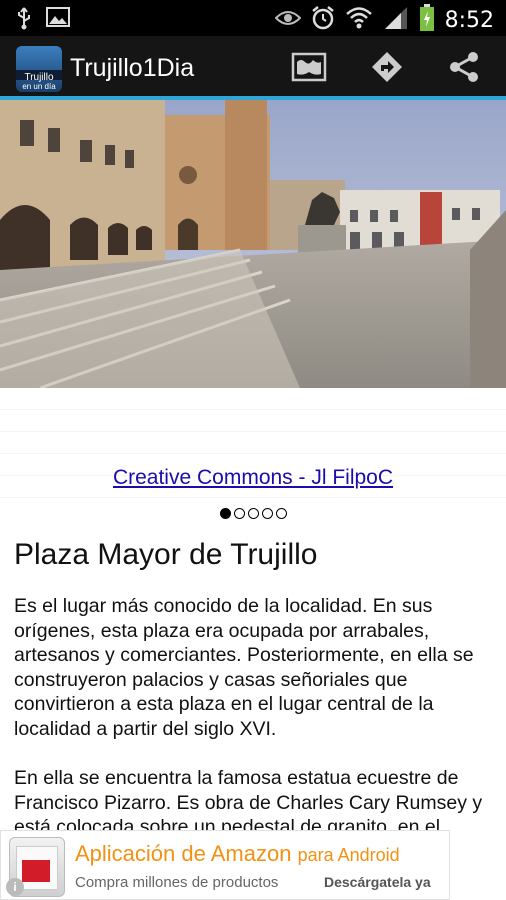  I want to click on usb-icon, so click(24, 20).